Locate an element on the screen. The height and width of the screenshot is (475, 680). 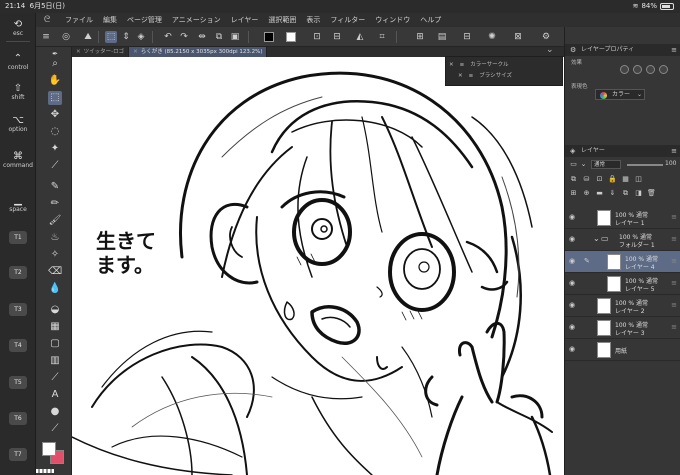
hamburger-menu-icon: ≡ is located at coordinates (46, 37).